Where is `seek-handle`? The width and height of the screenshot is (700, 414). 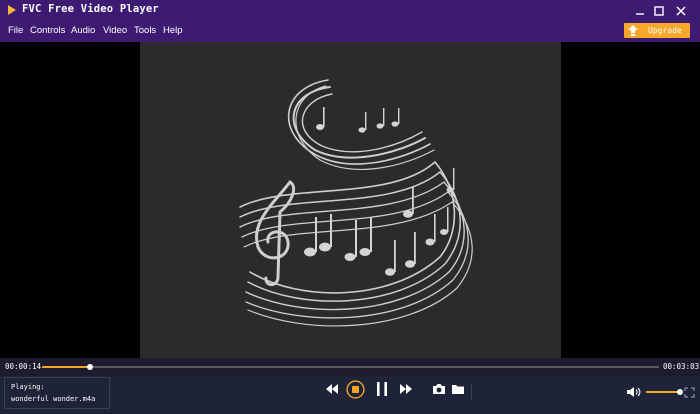 seek-handle is located at coordinates (89, 367).